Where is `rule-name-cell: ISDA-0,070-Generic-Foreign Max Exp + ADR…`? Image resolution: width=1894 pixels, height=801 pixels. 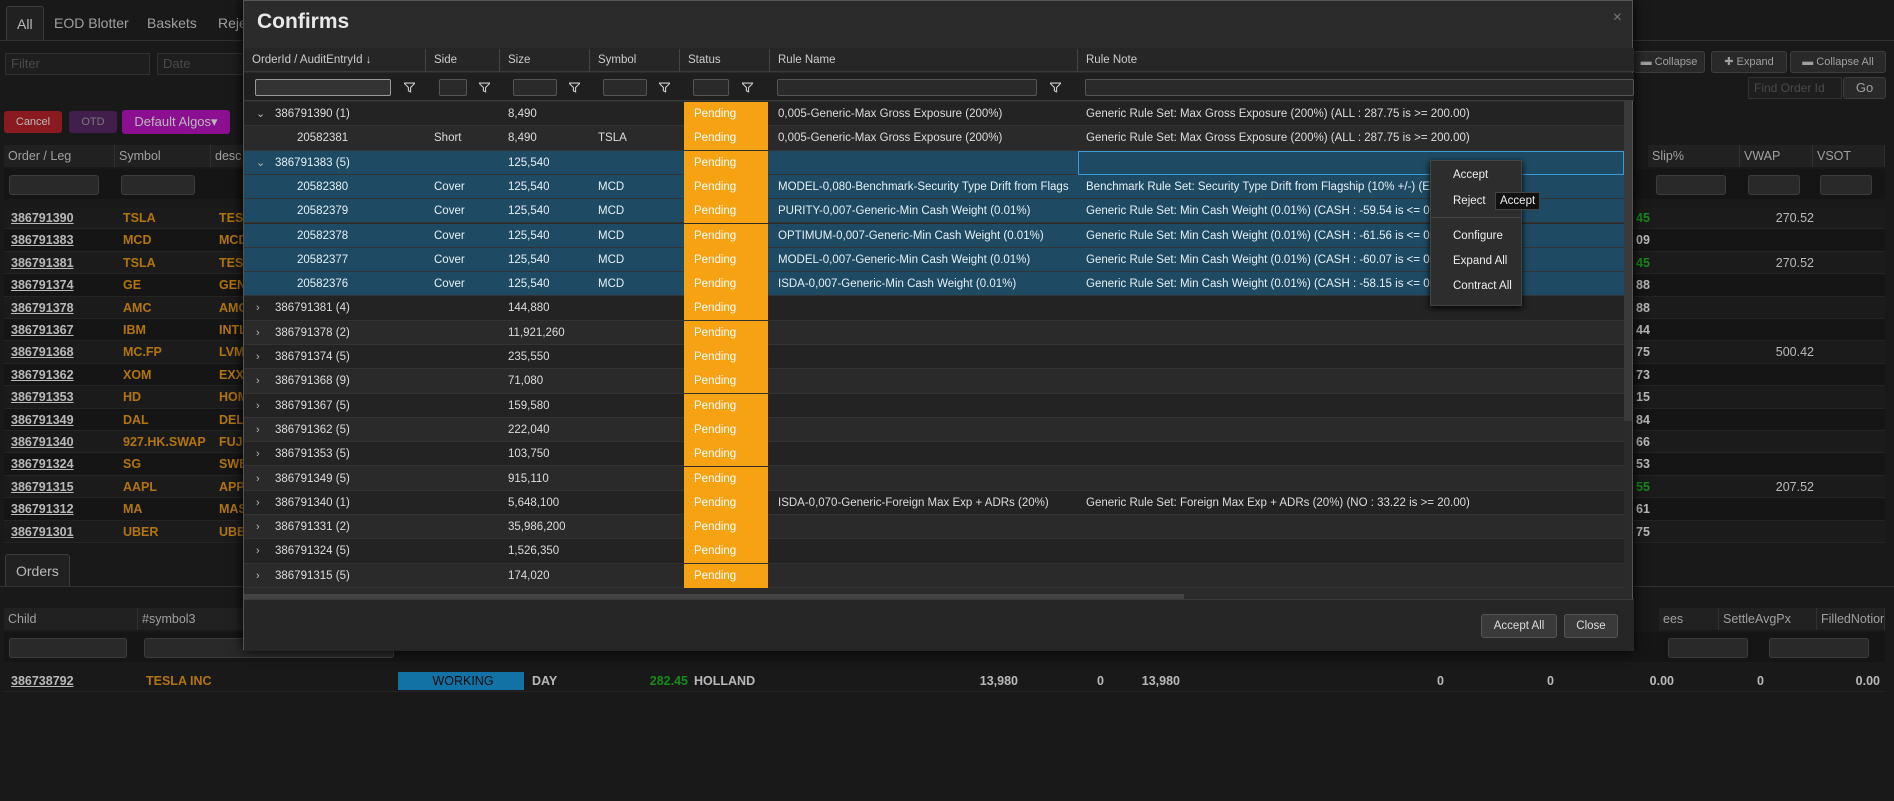 rule-name-cell: ISDA-0,070-Generic-Foreign Max Exp + ADR… is located at coordinates (913, 502).